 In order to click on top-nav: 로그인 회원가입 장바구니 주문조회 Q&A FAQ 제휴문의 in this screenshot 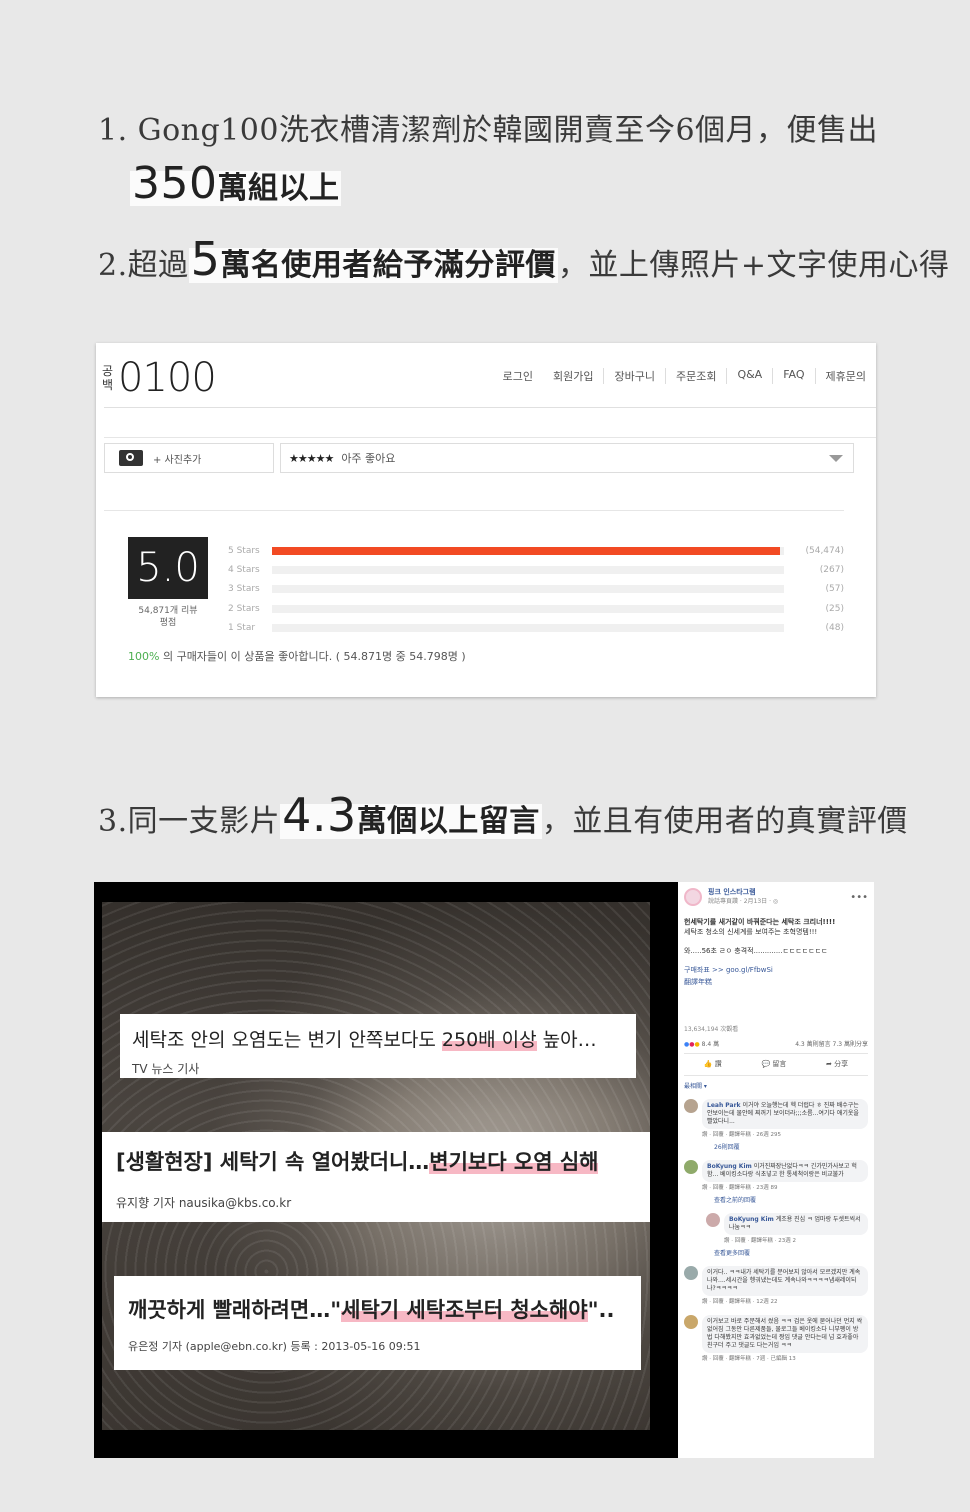, I will do `click(684, 376)`.